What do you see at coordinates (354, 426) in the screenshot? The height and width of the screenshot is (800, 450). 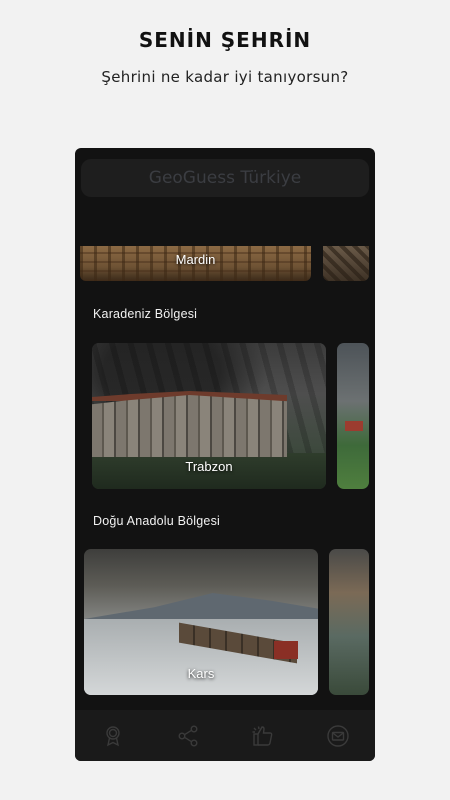 I see `house-image` at bounding box center [354, 426].